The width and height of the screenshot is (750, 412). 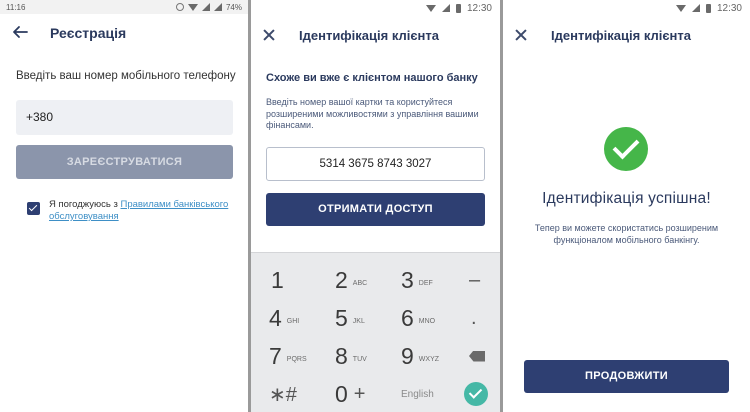 What do you see at coordinates (20, 32) in the screenshot?
I see `back-arrow-icon` at bounding box center [20, 32].